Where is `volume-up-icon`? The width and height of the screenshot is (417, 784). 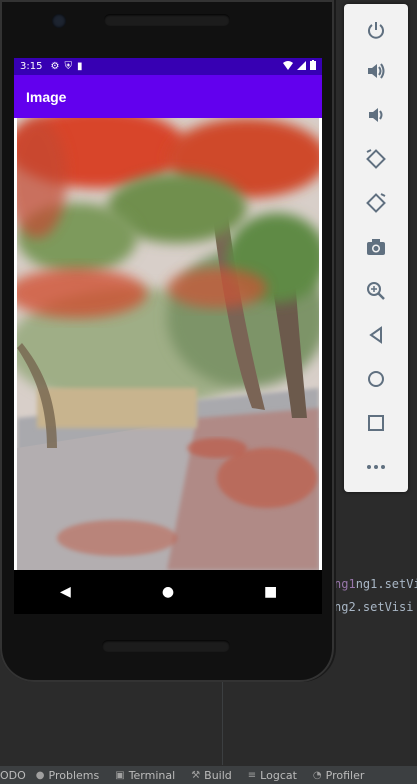 volume-up-icon is located at coordinates (376, 71).